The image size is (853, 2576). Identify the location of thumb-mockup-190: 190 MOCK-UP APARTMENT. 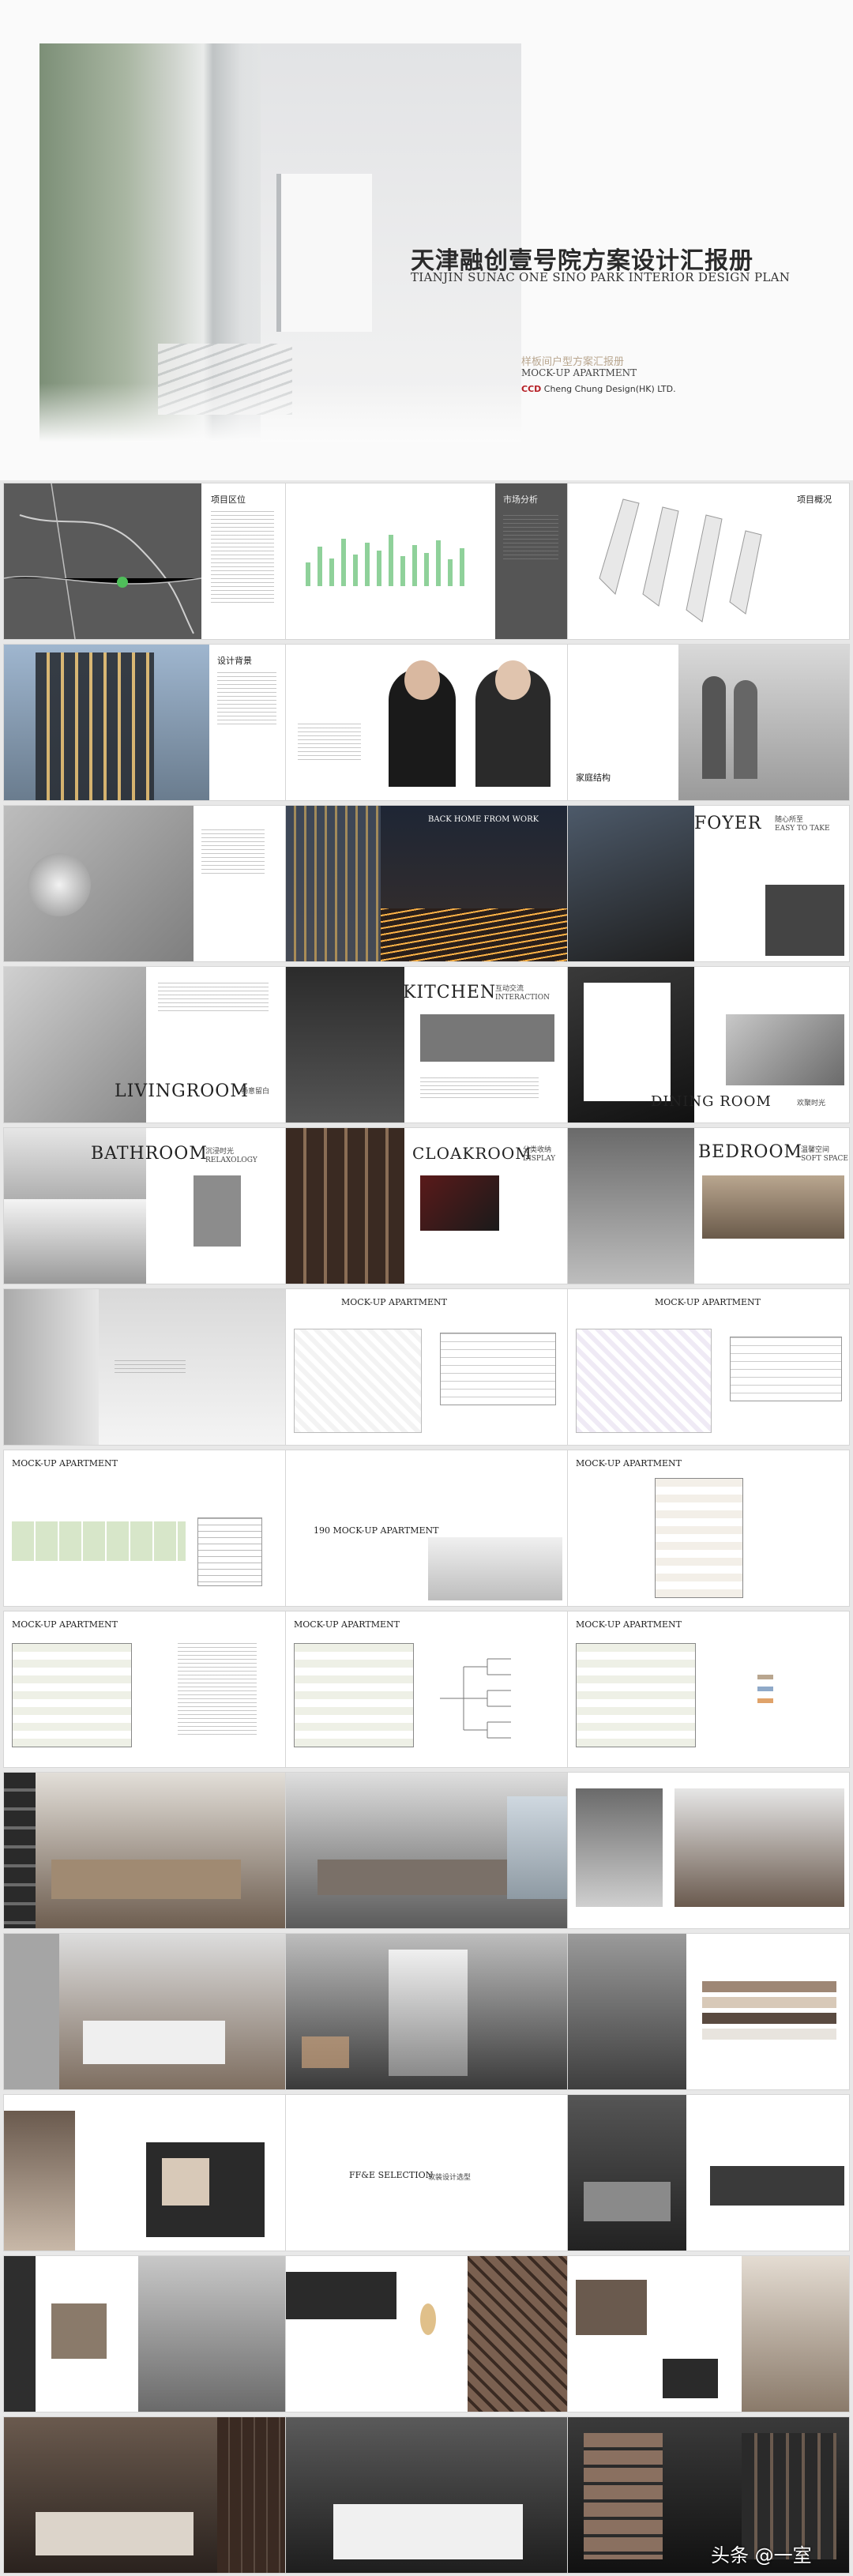
(426, 1528).